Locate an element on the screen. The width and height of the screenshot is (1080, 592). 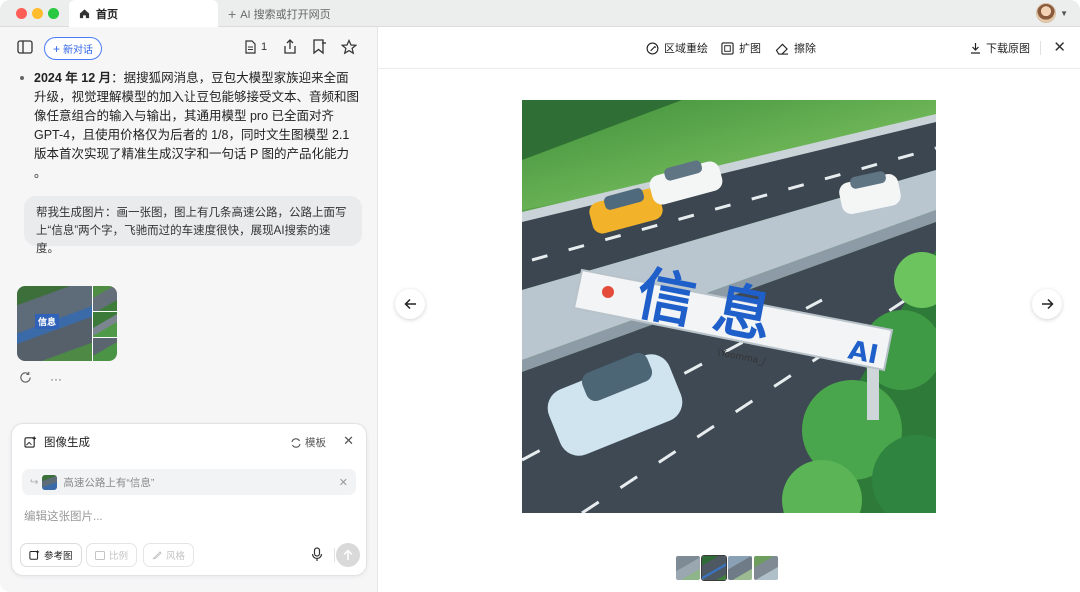
style-label: 风格 is located at coordinates (176, 556).